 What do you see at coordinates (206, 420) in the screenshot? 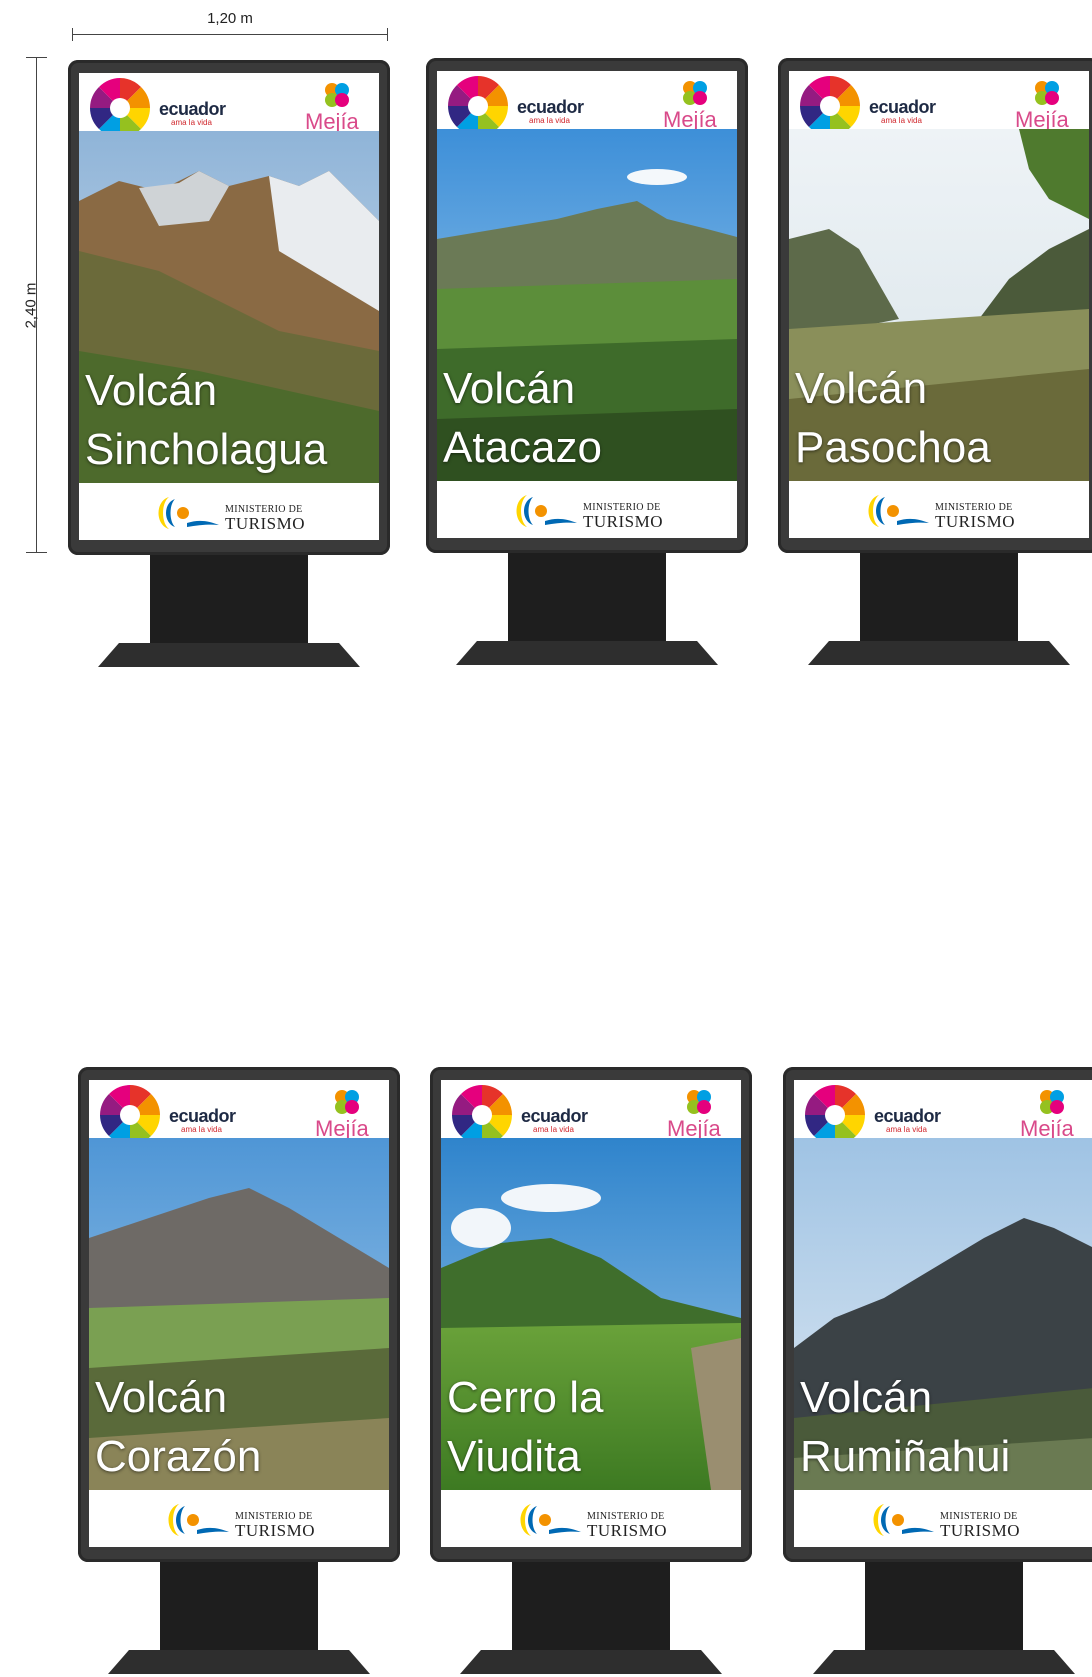
I see `destination-title: Volcán Sincholagua` at bounding box center [206, 420].